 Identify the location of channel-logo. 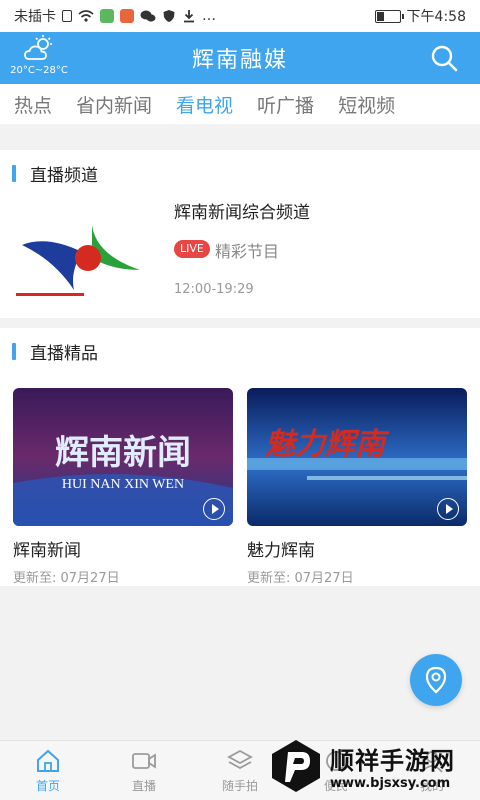
(78, 260).